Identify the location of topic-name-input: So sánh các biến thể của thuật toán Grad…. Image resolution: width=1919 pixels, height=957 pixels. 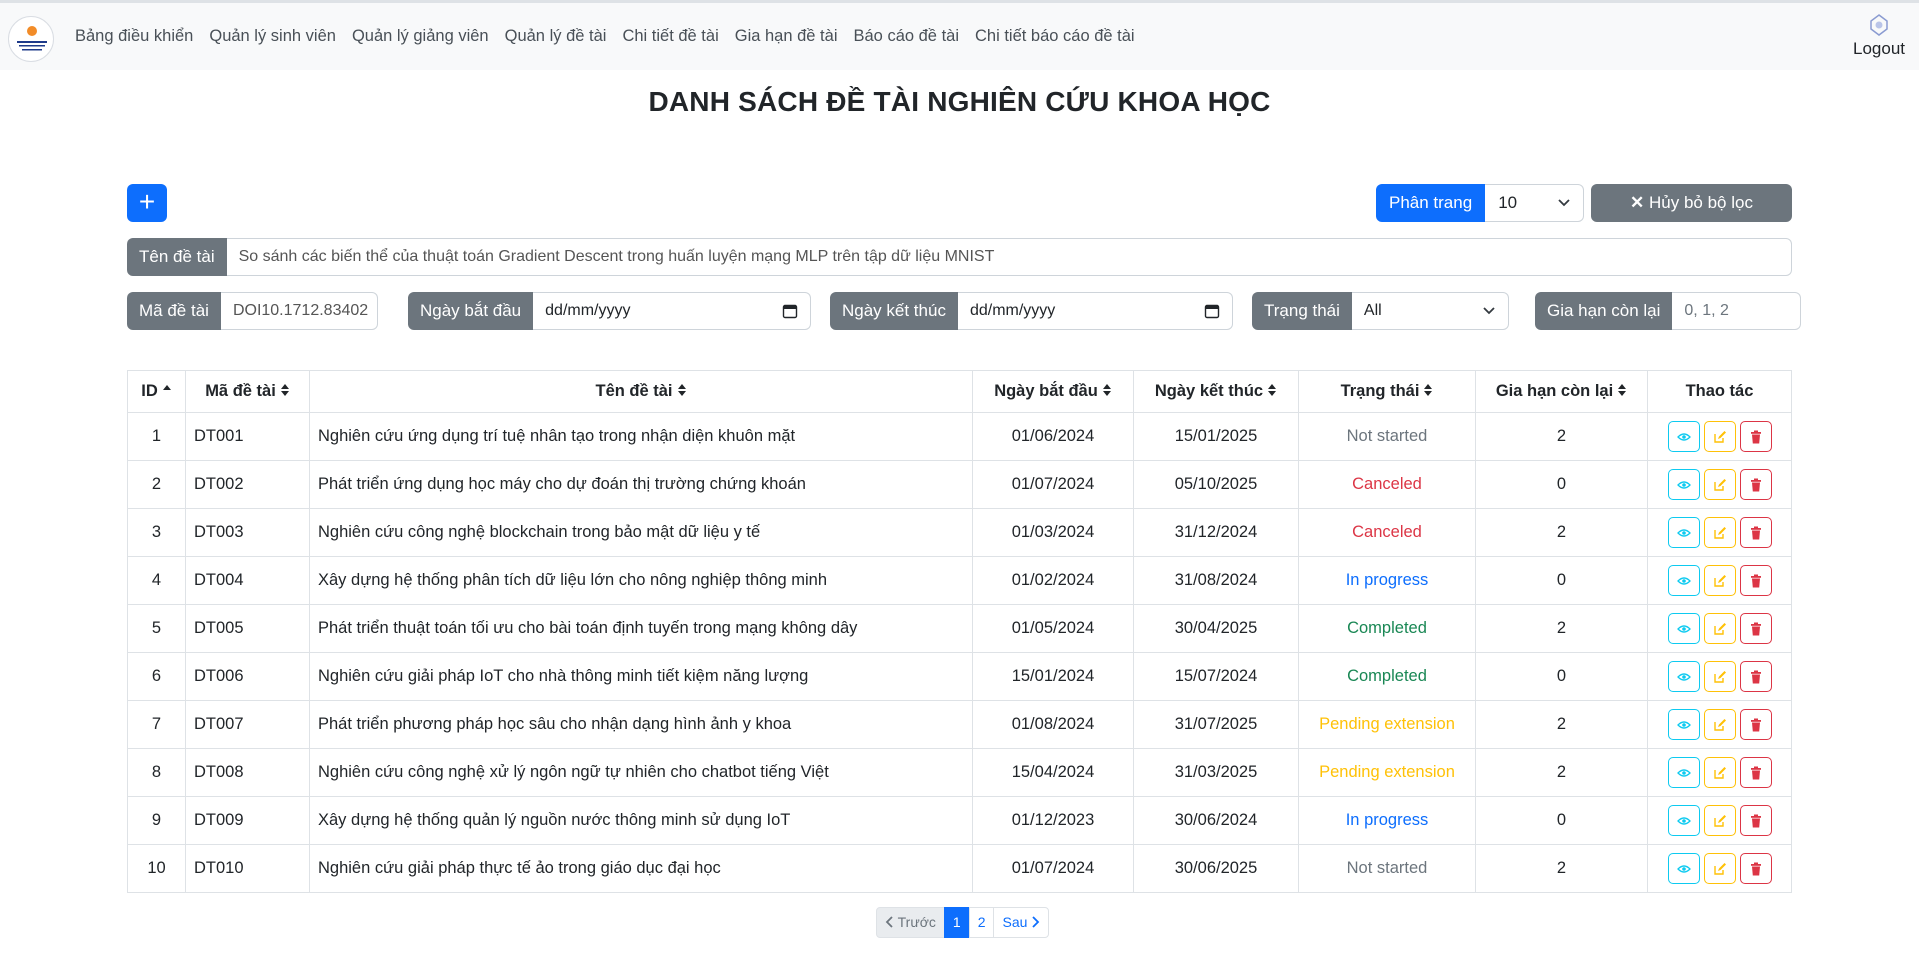
(1009, 257).